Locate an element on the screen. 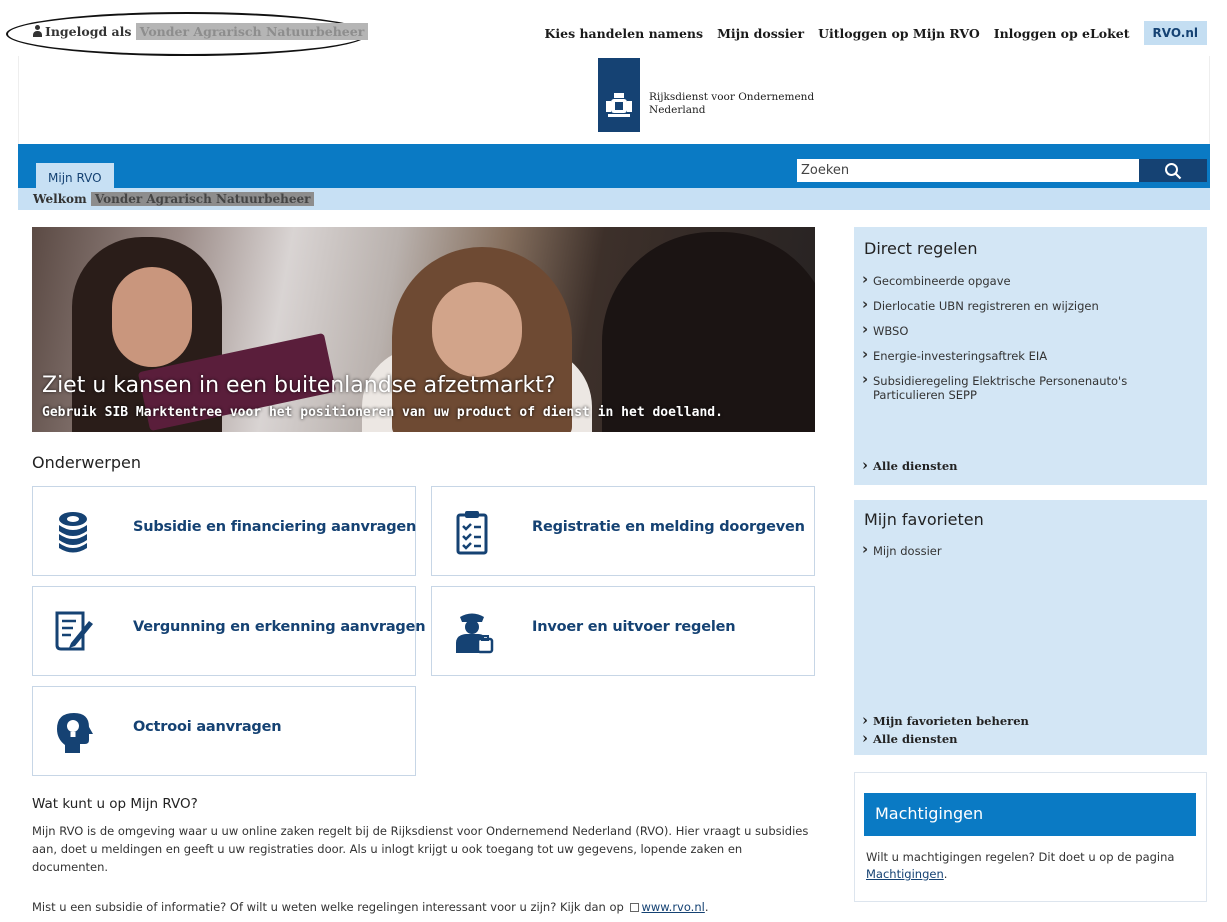  link-favorieten-beheren: Mijn favorieten beheren is located at coordinates (945, 720).